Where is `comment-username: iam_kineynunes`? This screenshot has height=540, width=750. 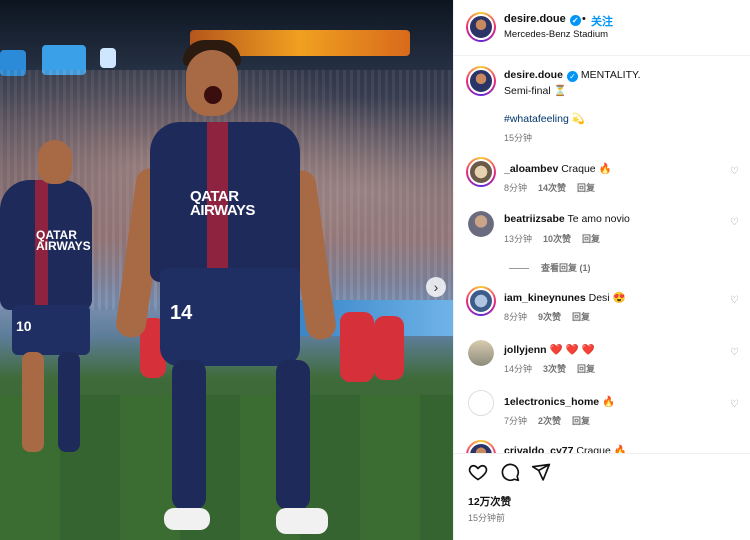
comment-username: iam_kineynunes is located at coordinates (545, 298).